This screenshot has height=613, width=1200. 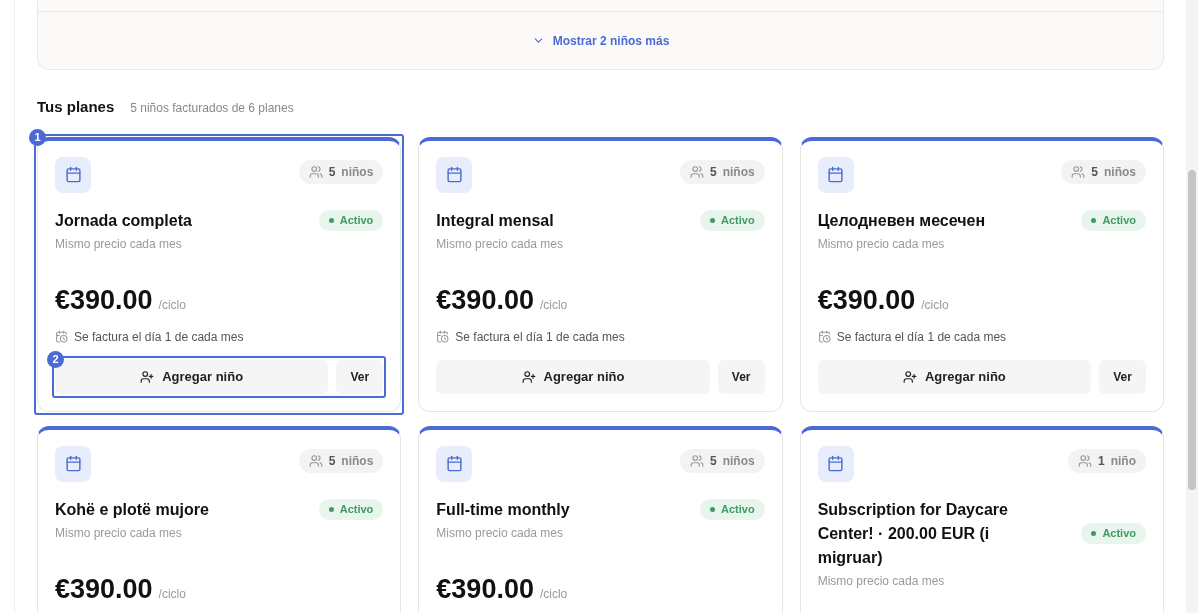 I want to click on show-more-link: Mostrar 2 niños más, so click(x=600, y=40).